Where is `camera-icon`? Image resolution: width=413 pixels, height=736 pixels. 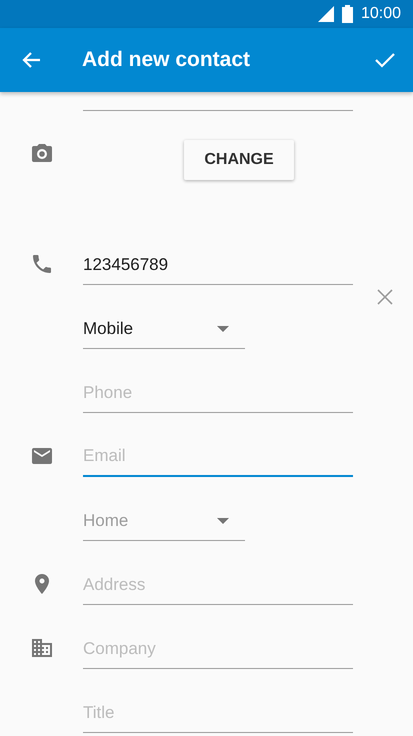
camera-icon is located at coordinates (42, 153).